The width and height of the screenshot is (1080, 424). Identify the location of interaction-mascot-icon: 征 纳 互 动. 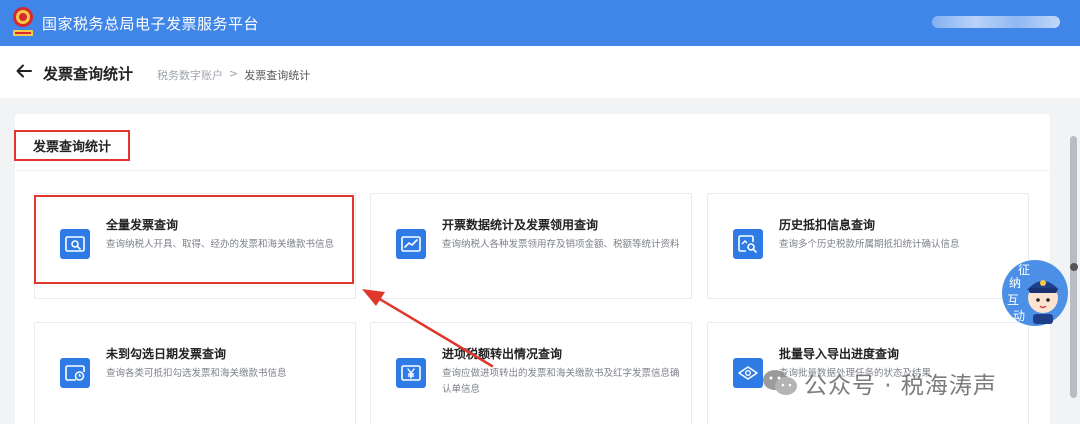
(1035, 293).